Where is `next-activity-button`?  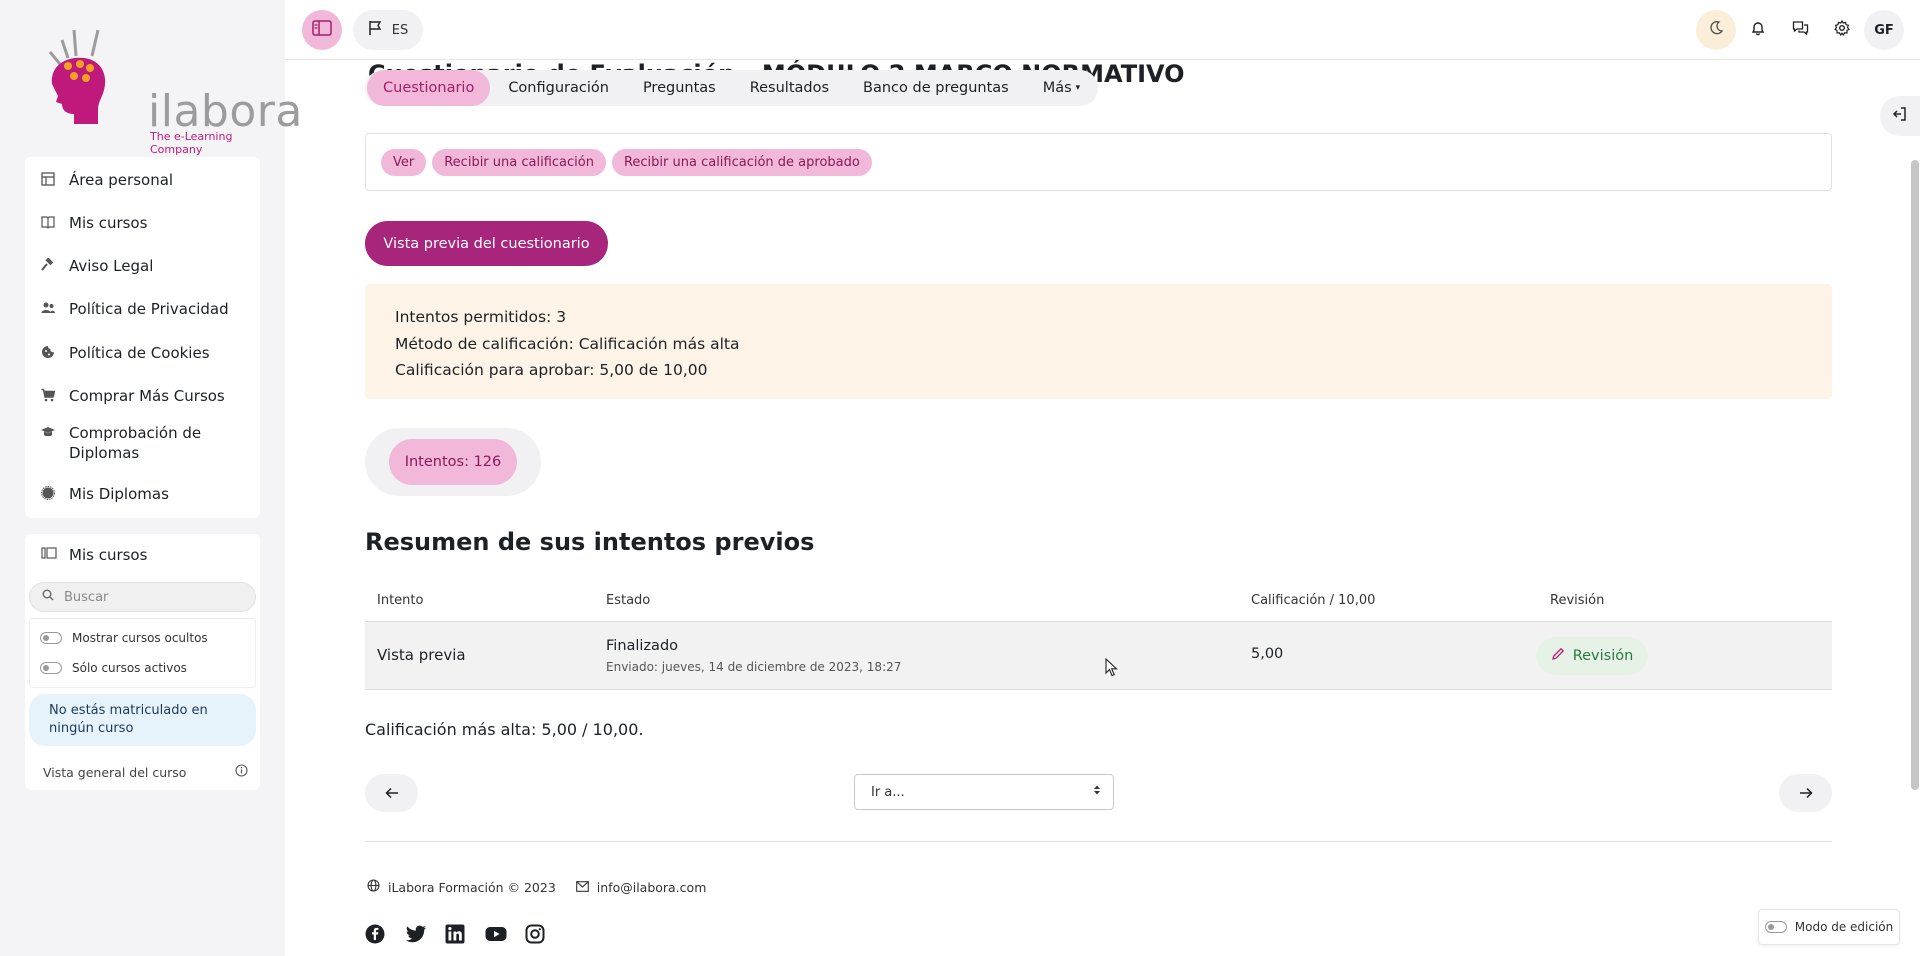 next-activity-button is located at coordinates (1805, 793).